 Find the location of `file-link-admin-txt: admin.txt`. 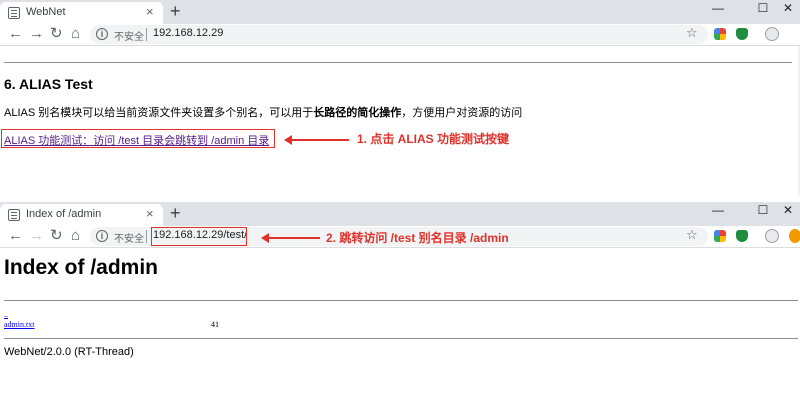

file-link-admin-txt: admin.txt is located at coordinates (19, 324).